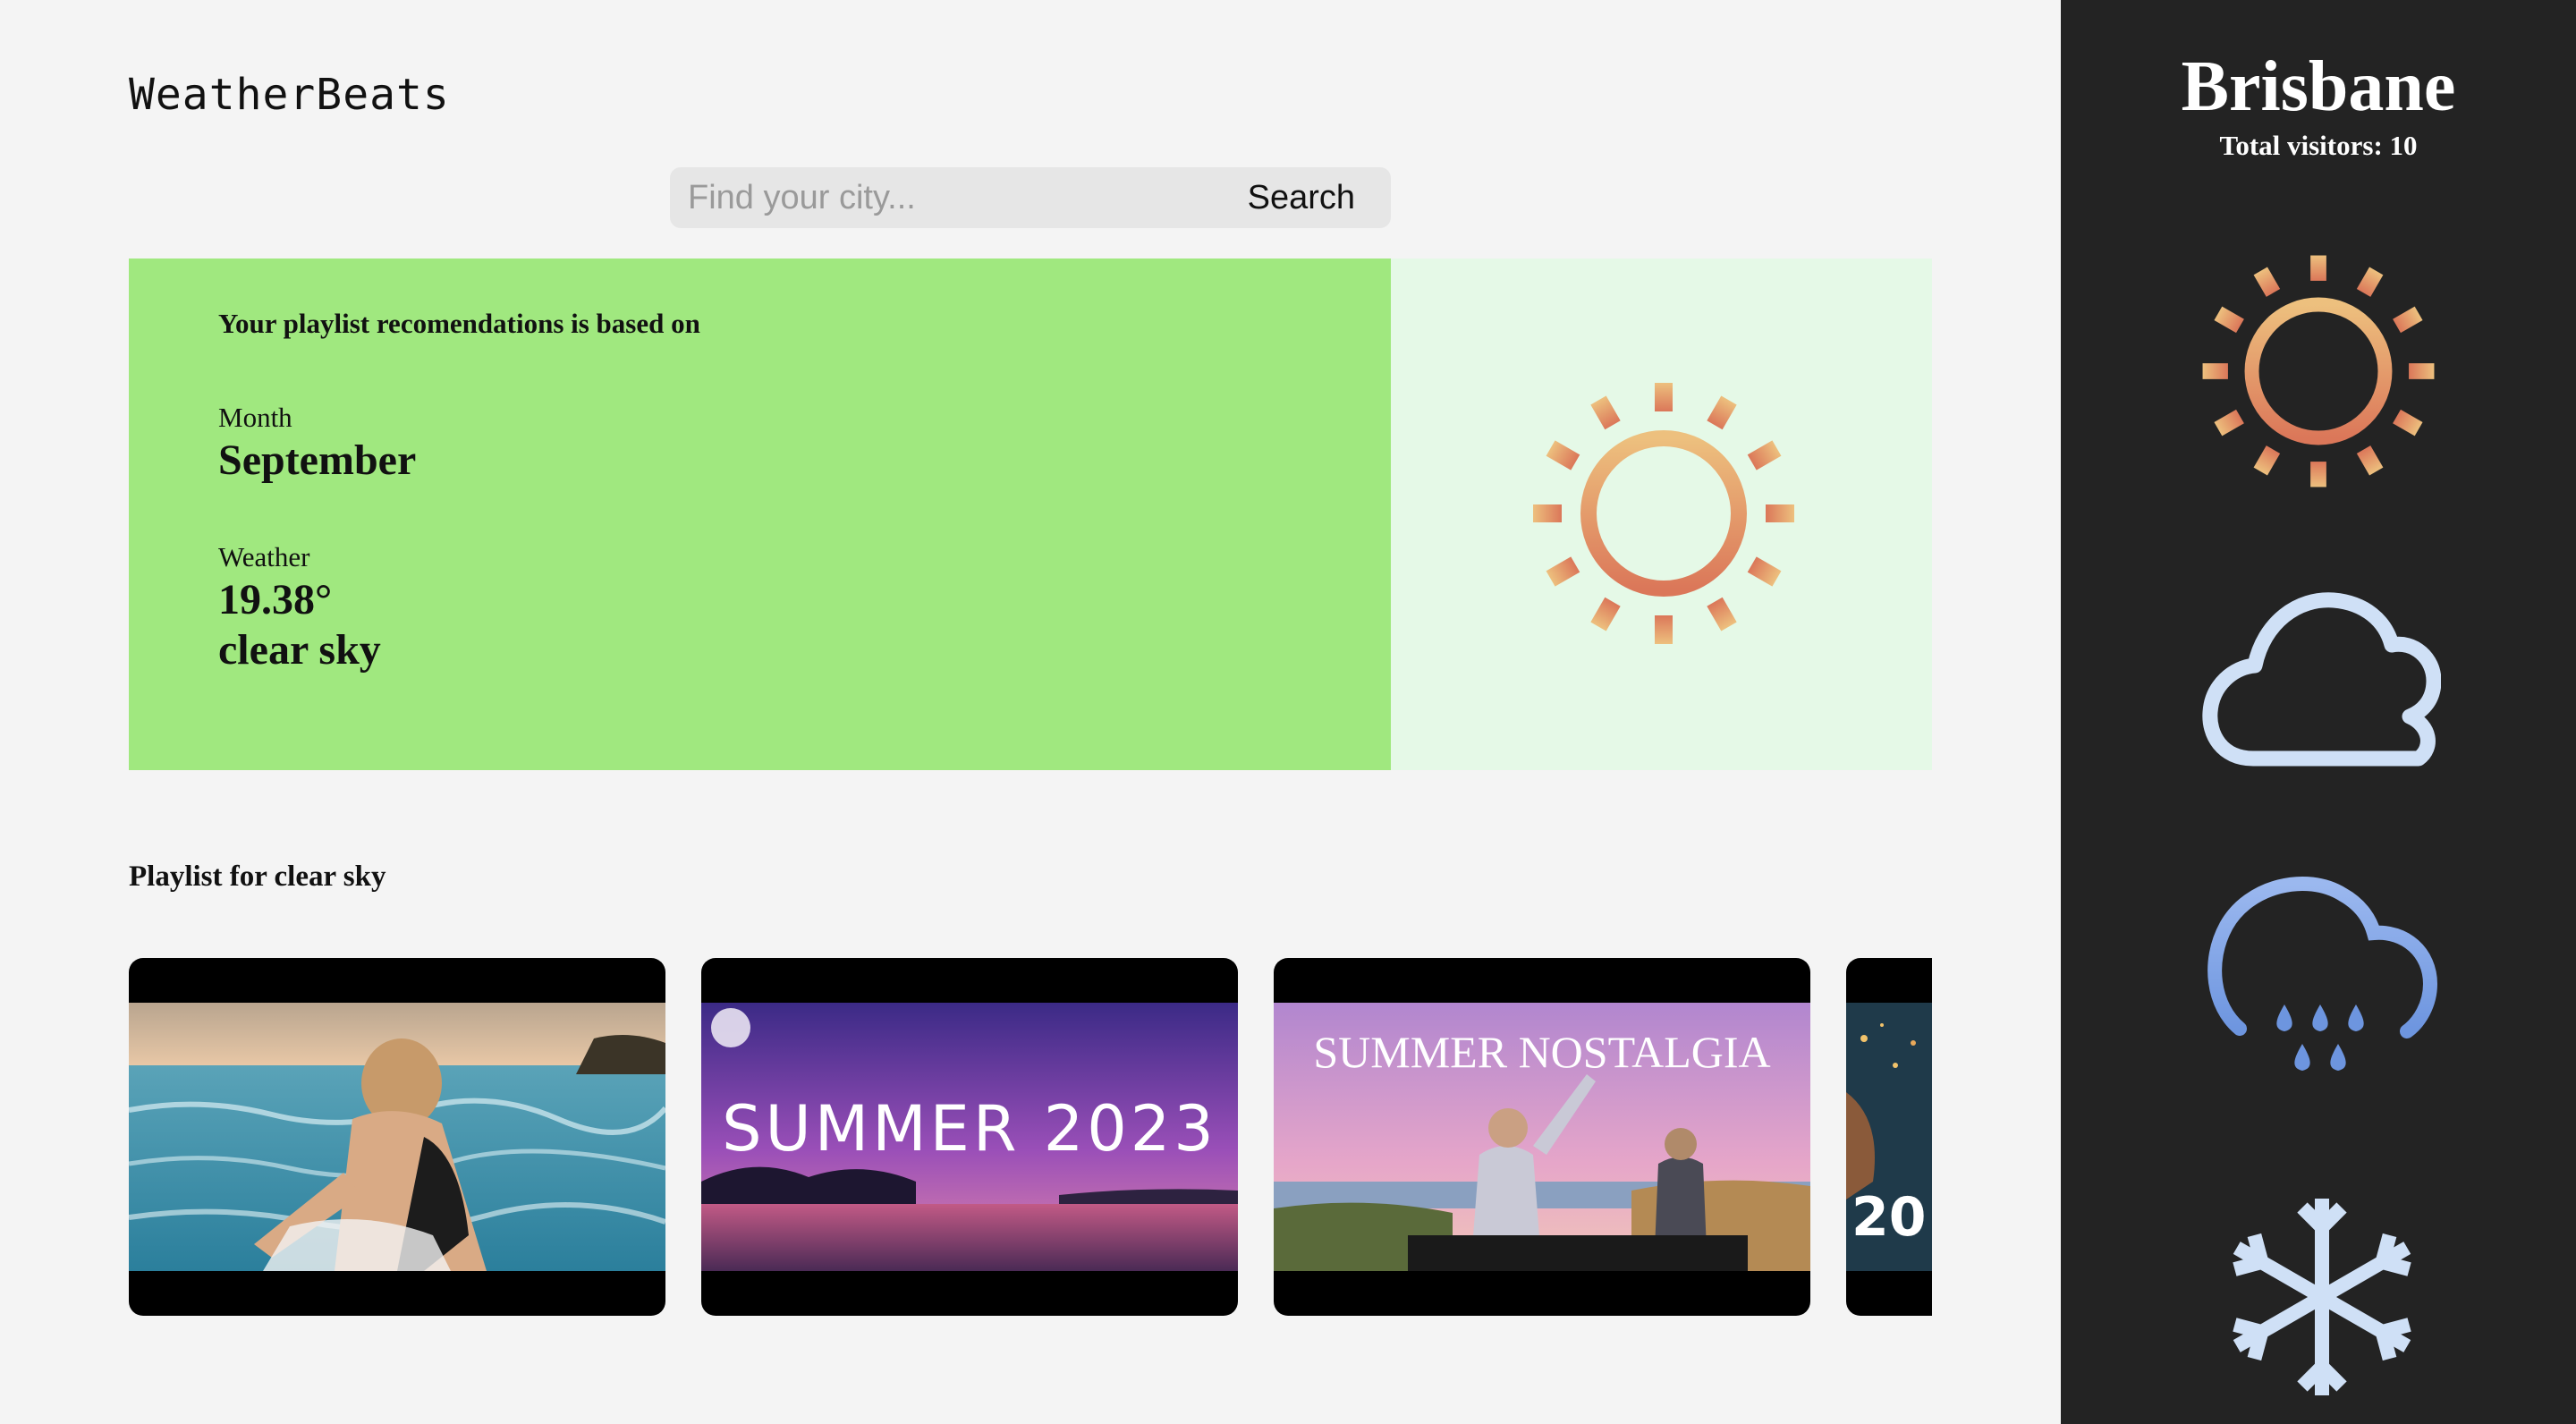  Describe the element at coordinates (317, 460) in the screenshot. I see `month-value: September` at that location.